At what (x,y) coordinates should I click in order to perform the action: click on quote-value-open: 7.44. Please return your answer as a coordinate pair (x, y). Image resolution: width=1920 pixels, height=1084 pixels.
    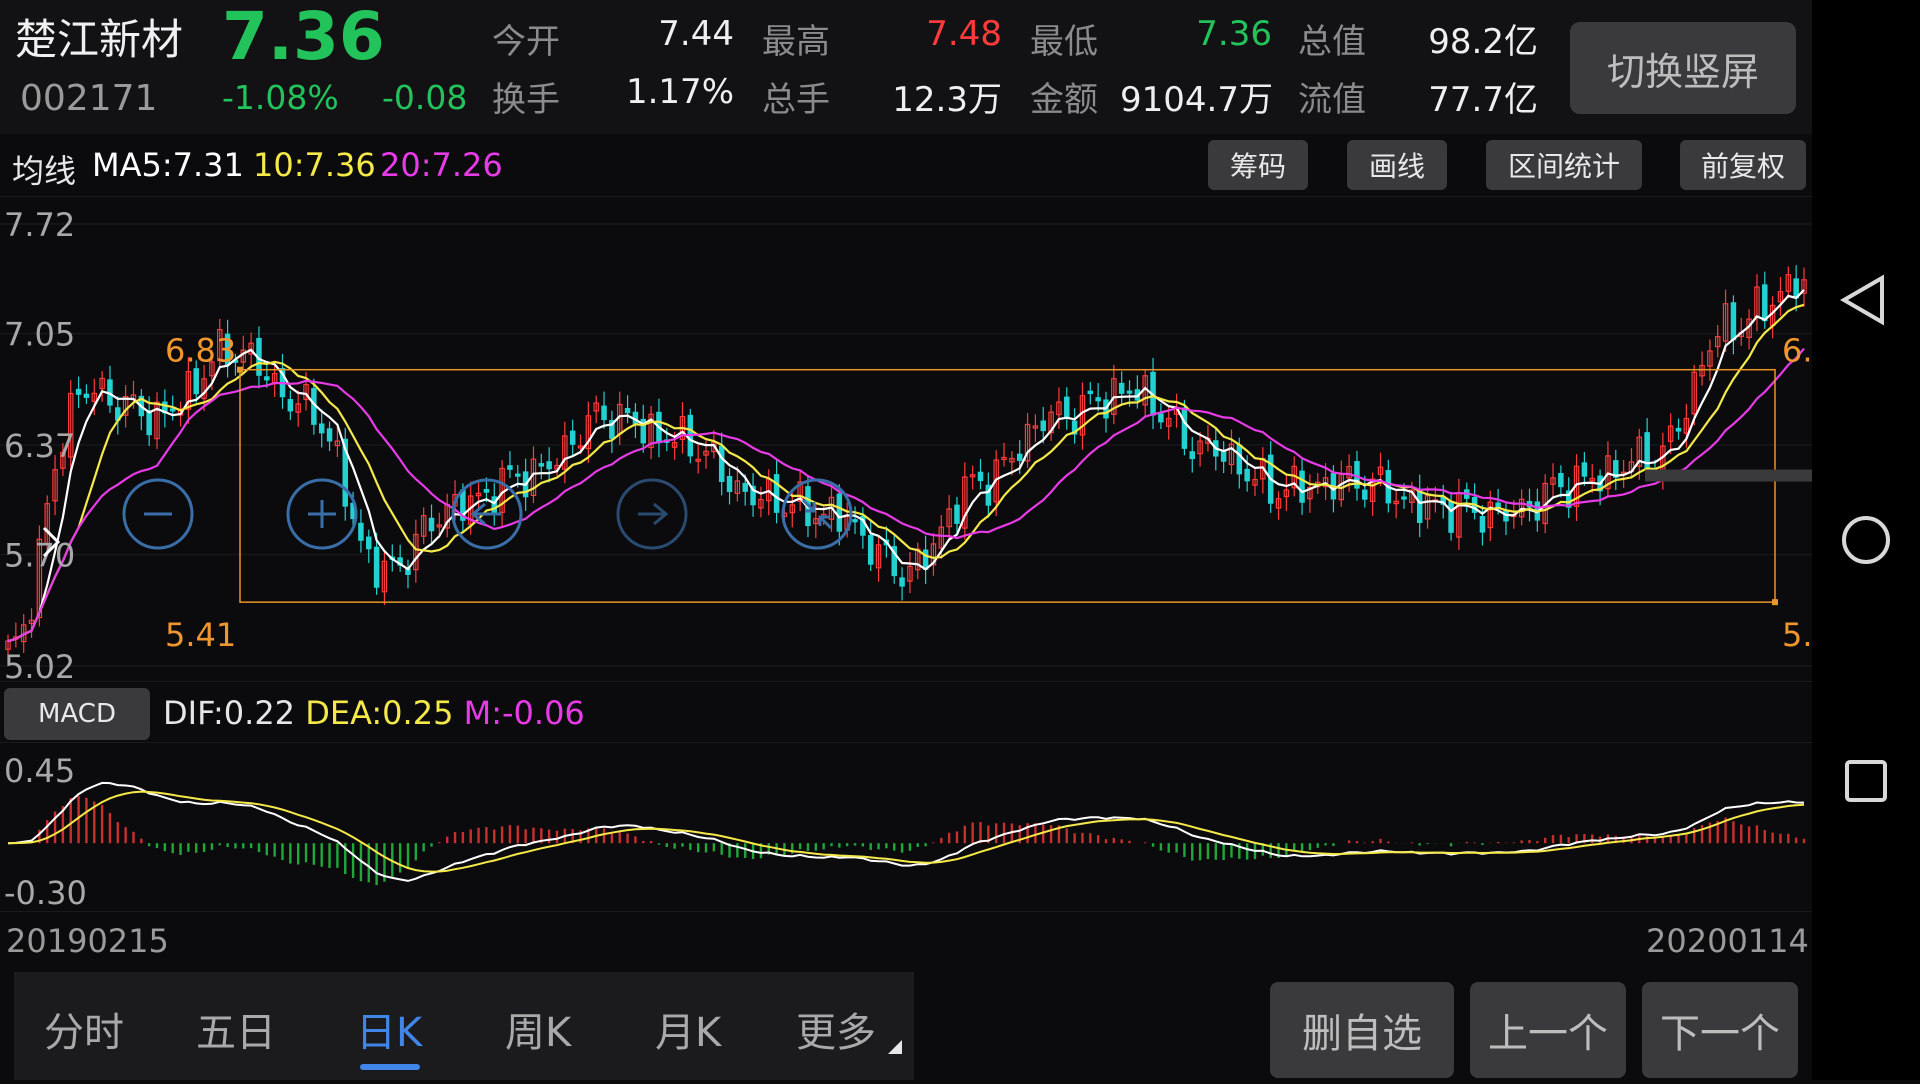
    Looking at the image, I should click on (696, 34).